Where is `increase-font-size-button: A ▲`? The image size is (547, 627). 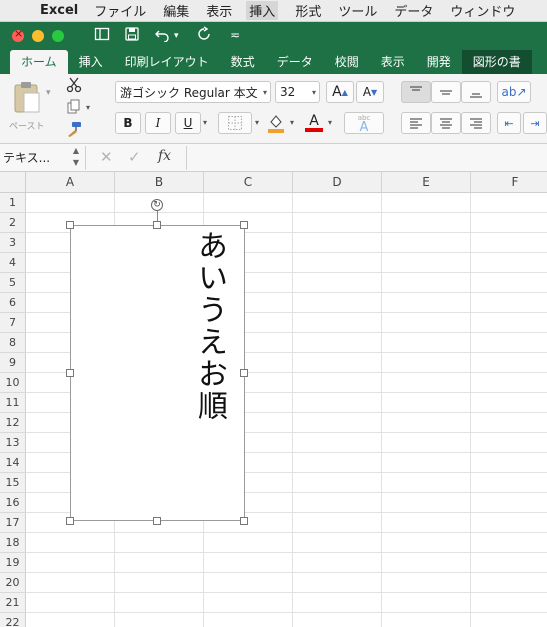 increase-font-size-button: A ▲ is located at coordinates (340, 92).